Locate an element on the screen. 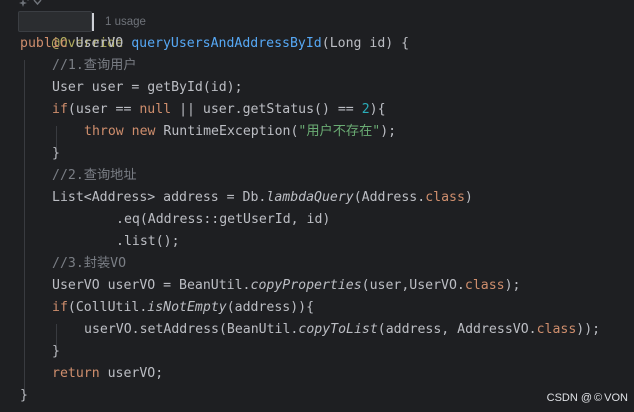  code-line-14: if(CollUtil.isNotEmpty(address)){ is located at coordinates (183, 308).